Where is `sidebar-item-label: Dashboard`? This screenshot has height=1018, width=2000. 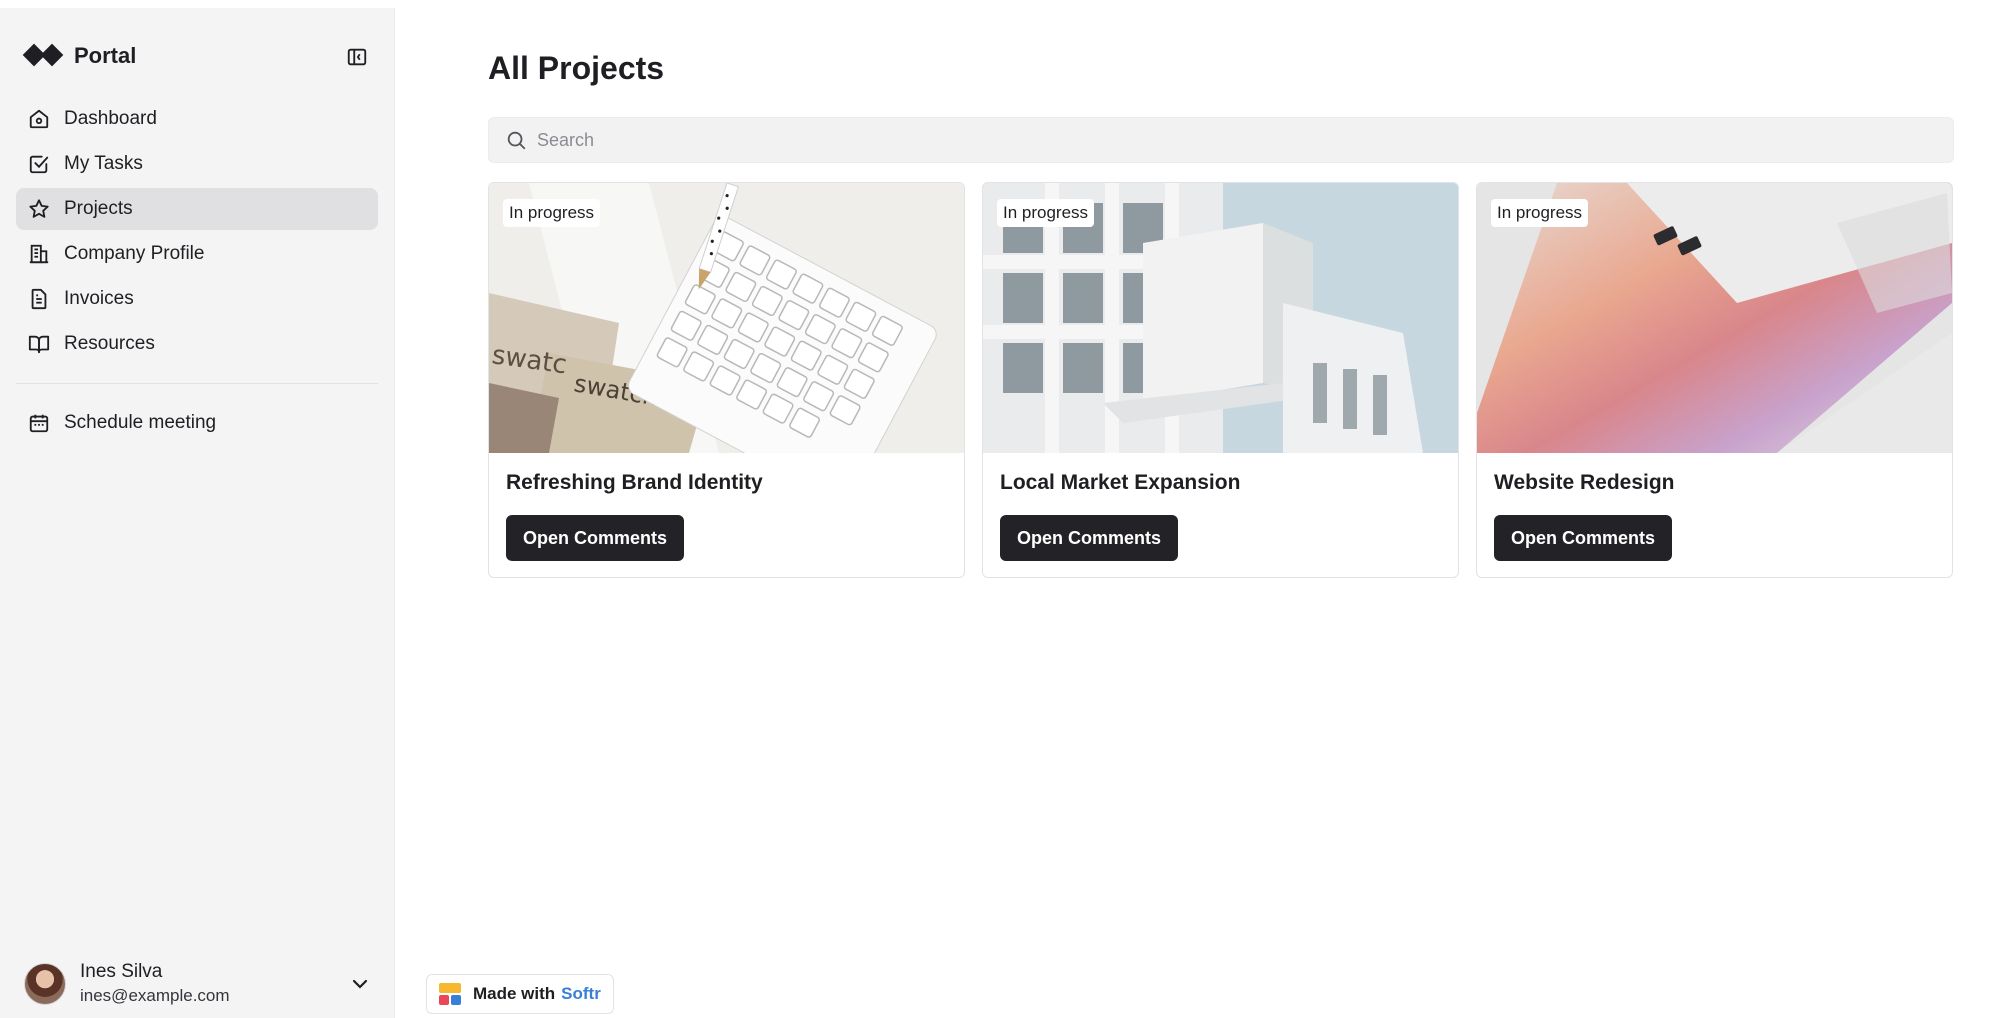
sidebar-item-label: Dashboard is located at coordinates (110, 118).